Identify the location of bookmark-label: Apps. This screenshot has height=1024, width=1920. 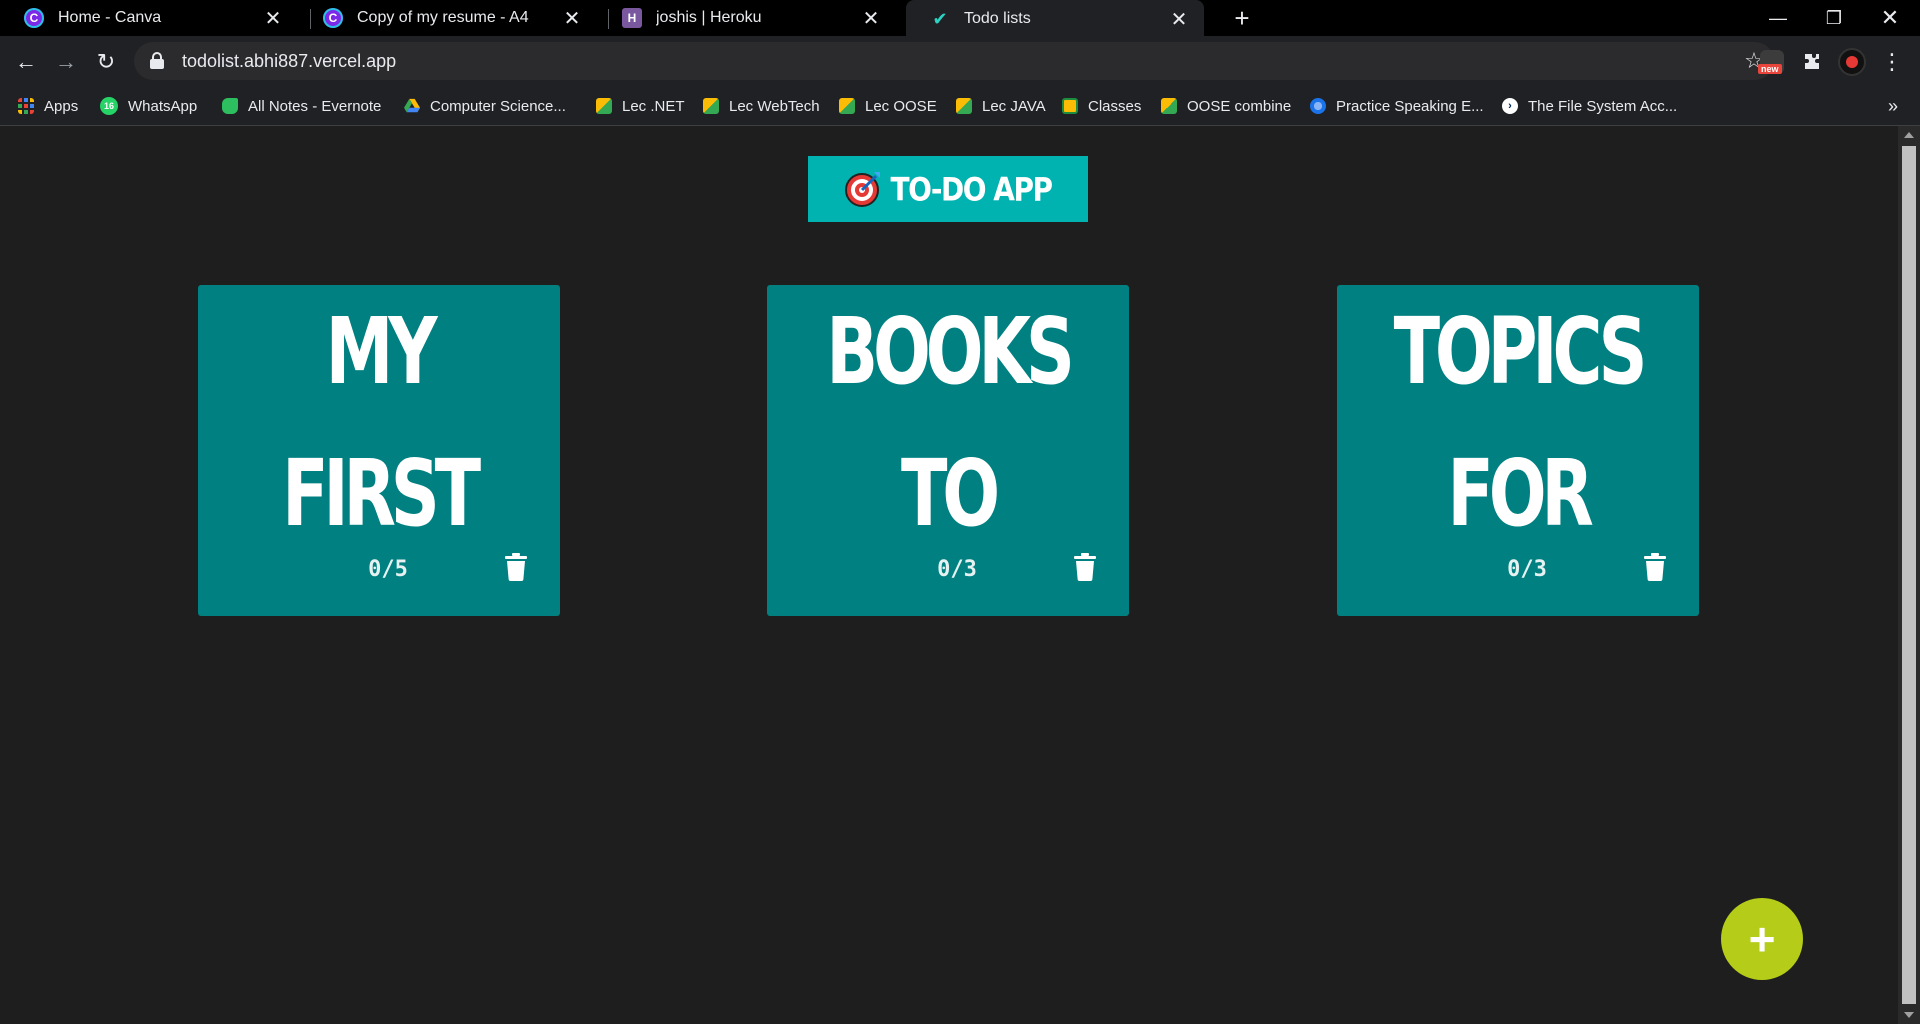
(61, 106).